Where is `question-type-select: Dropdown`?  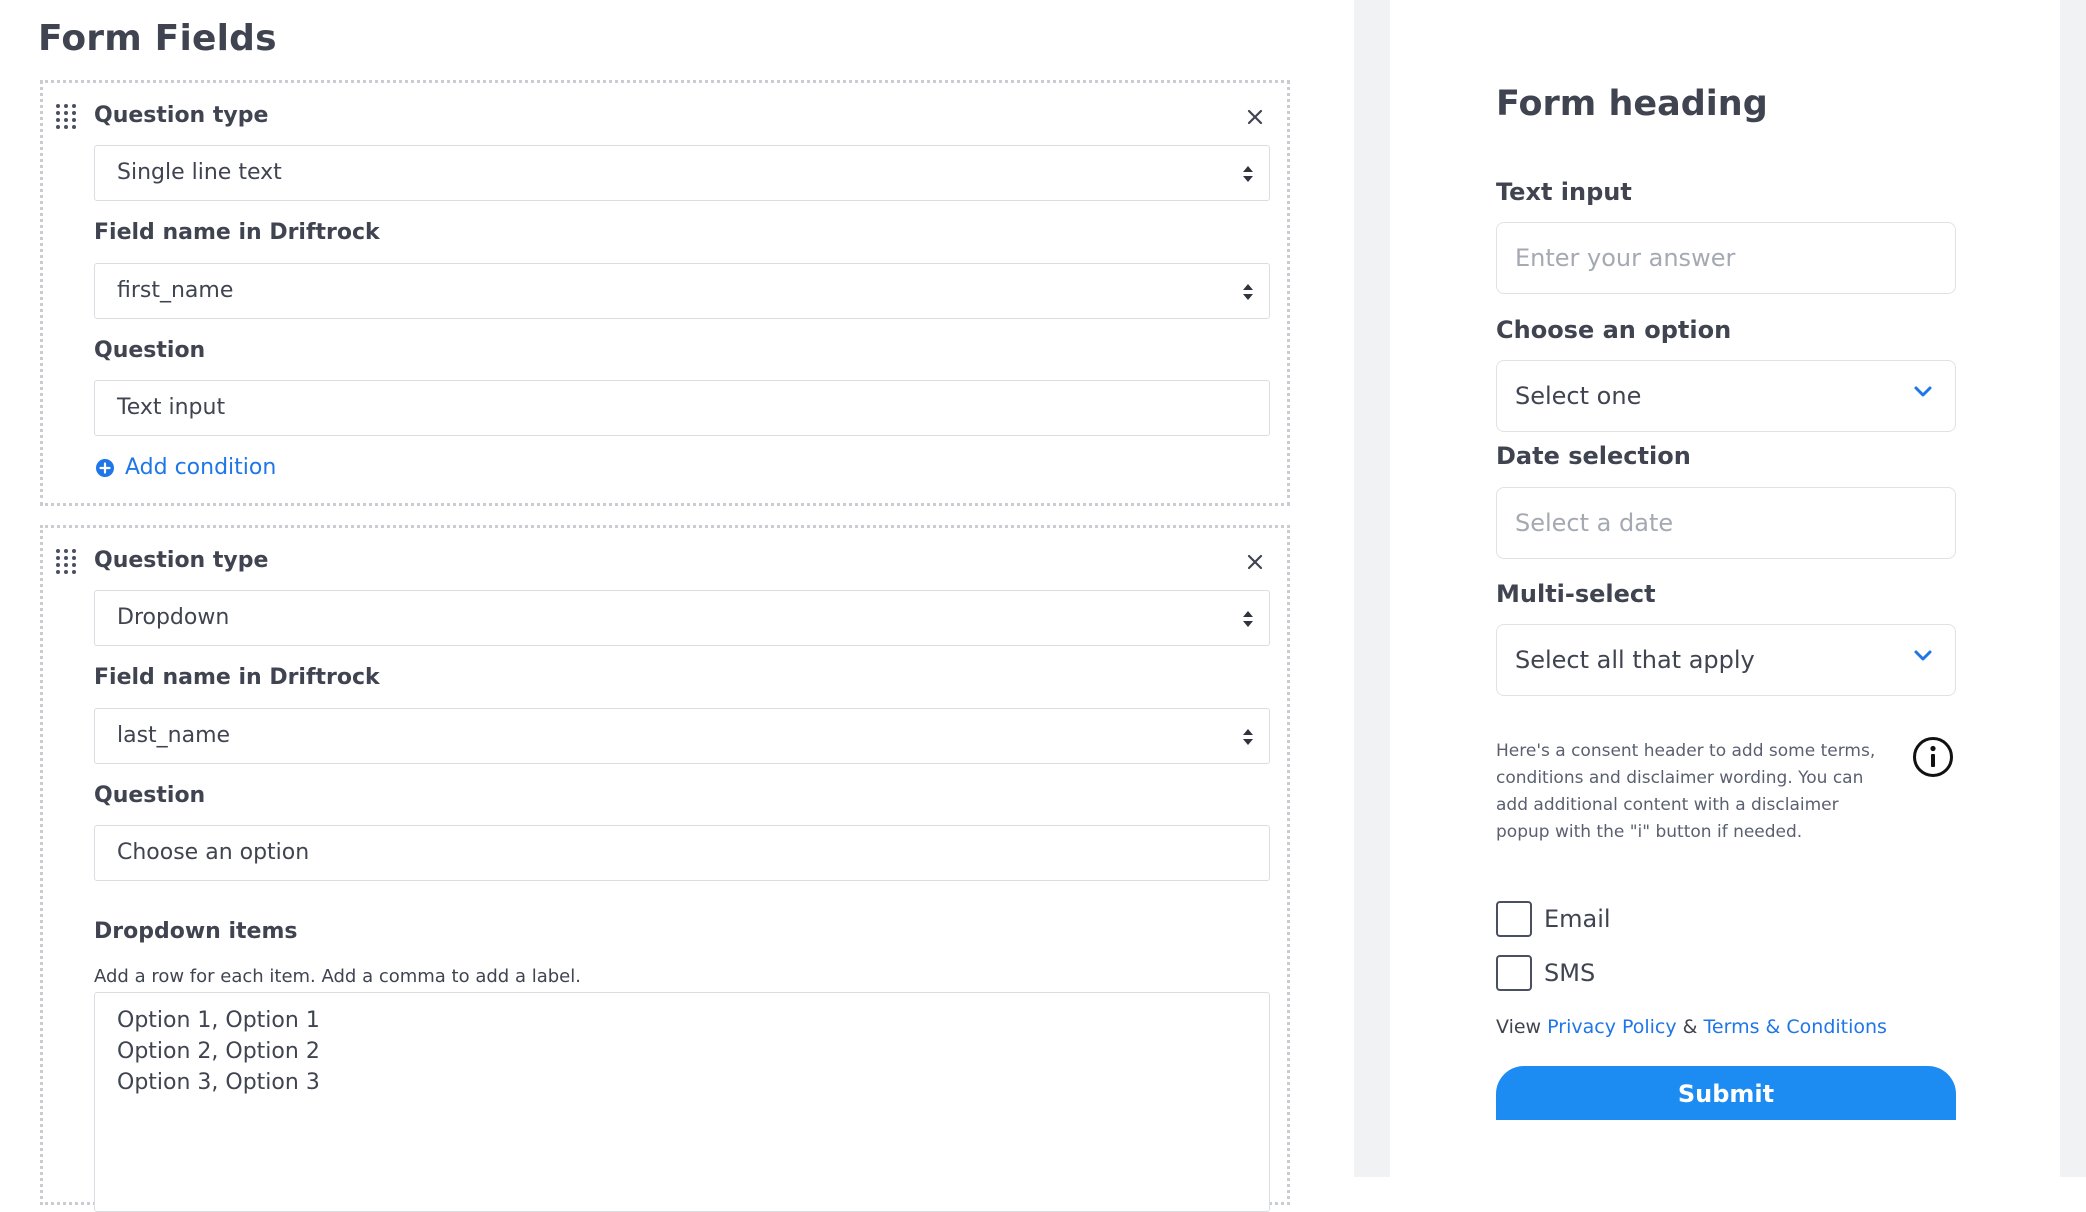 question-type-select: Dropdown is located at coordinates (682, 618).